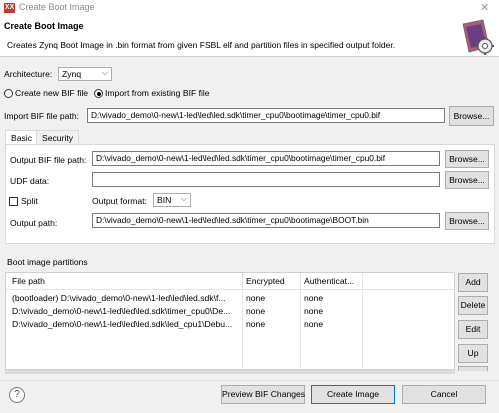  Describe the element at coordinates (157, 93) in the screenshot. I see `import-bif-label: Import from existing BIF file` at that location.